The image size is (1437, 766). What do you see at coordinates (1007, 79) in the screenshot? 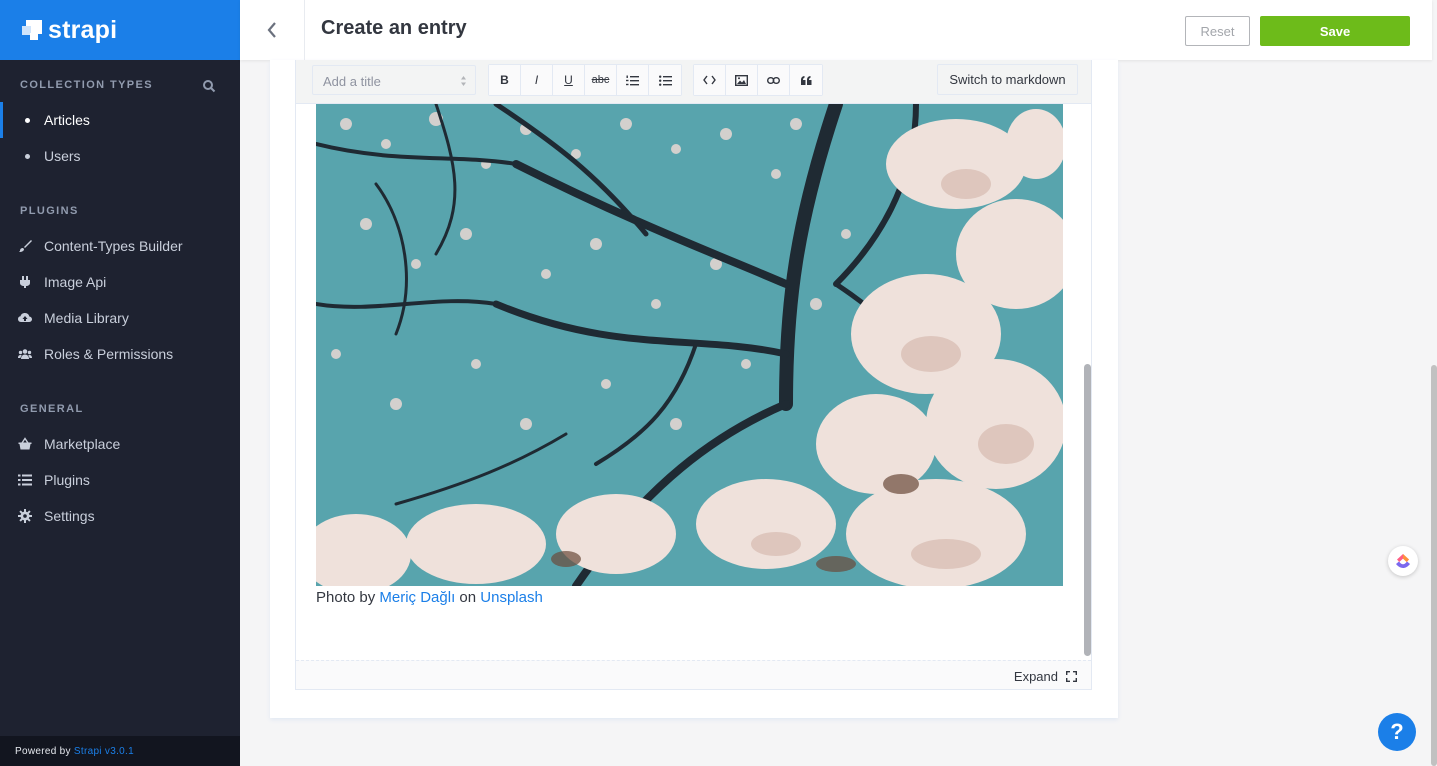
I see `switch-to-markdown-button: Switch to markdown` at bounding box center [1007, 79].